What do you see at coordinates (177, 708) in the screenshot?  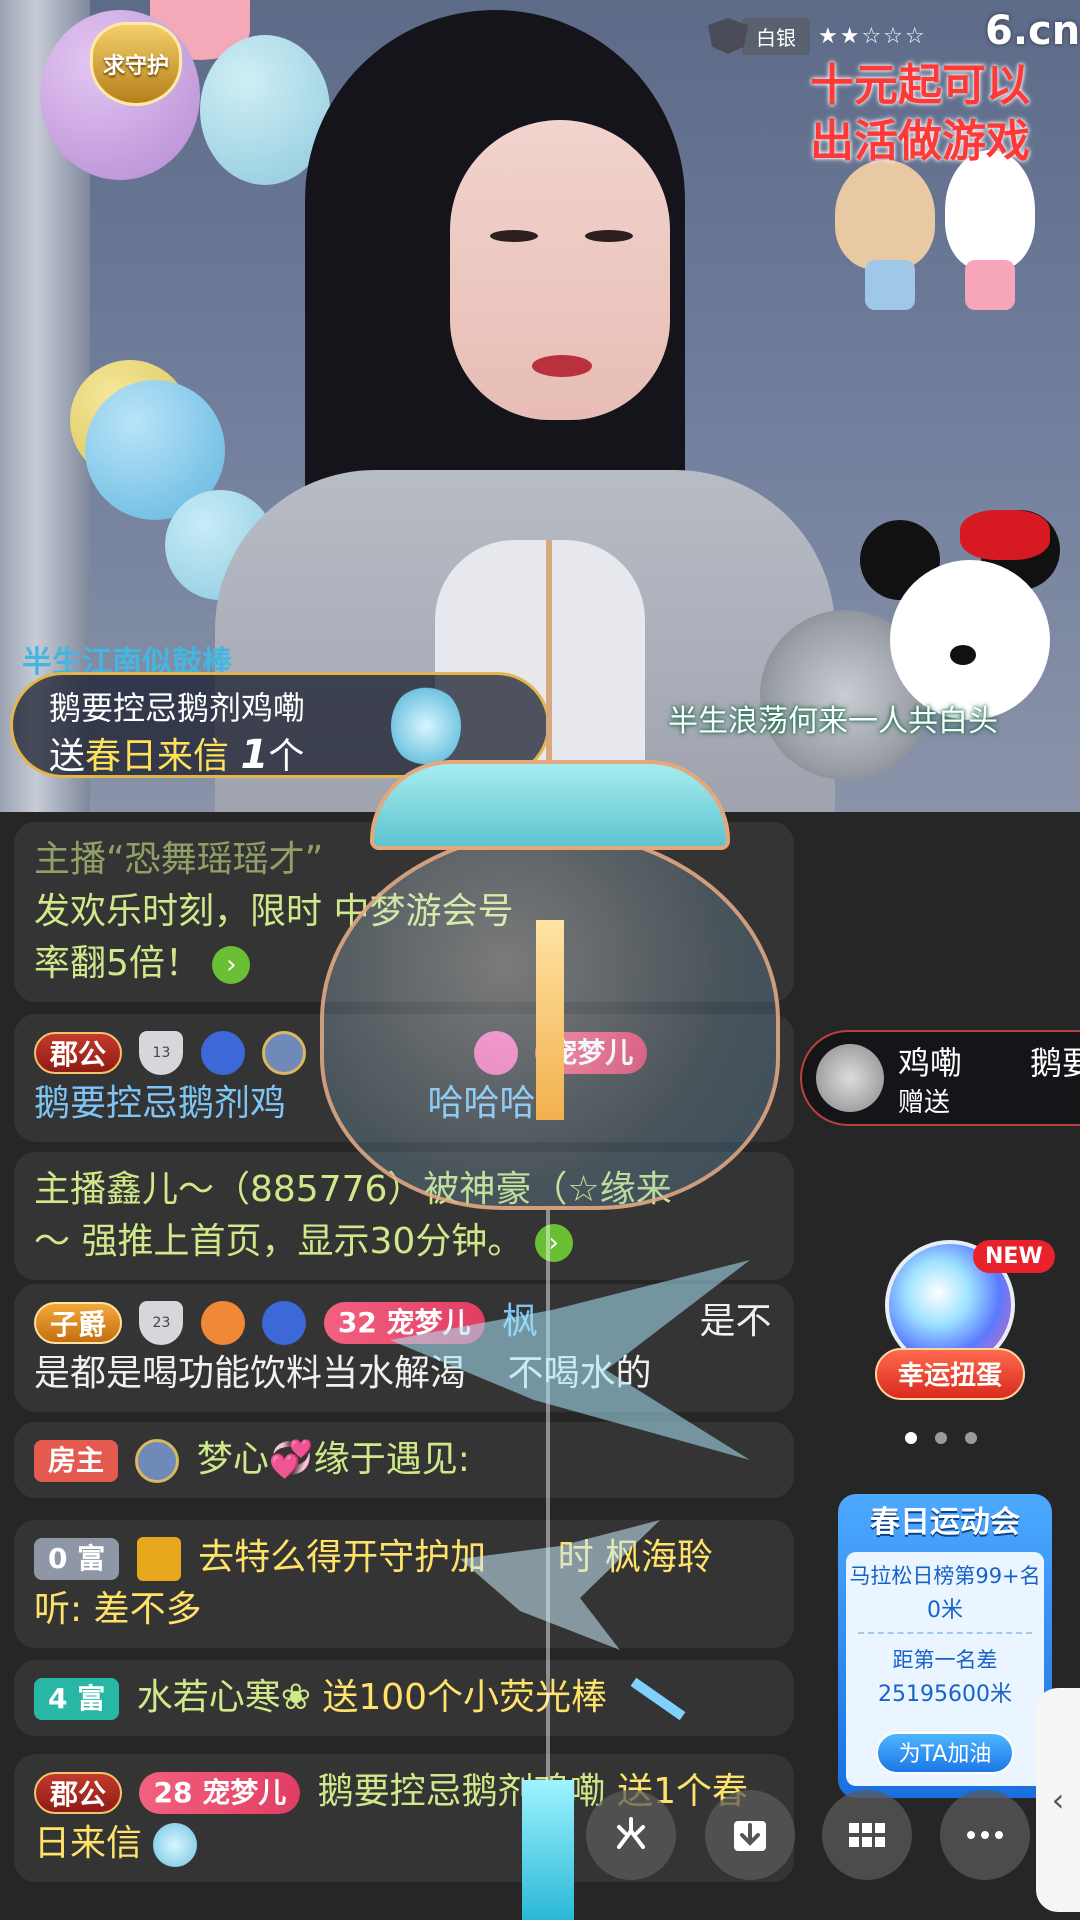 I see `gift-banner-user: 鹅要控忌鹅剂鸡嘞` at bounding box center [177, 708].